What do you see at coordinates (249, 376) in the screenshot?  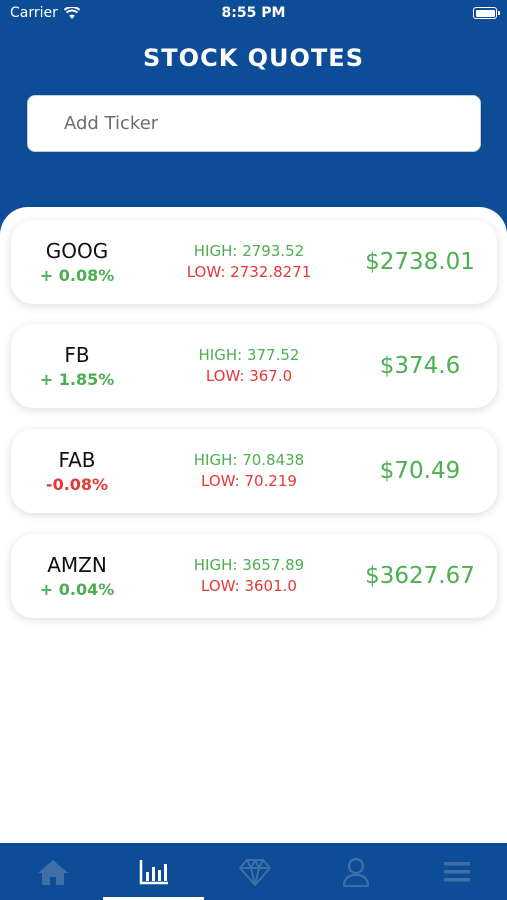 I see `low-value: LOW: 367.0` at bounding box center [249, 376].